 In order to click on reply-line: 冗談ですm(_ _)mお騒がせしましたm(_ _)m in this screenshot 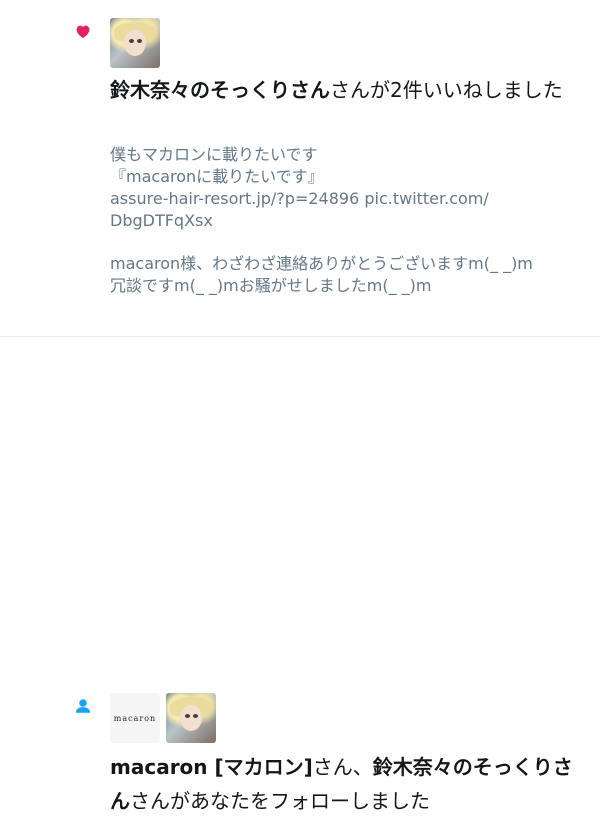, I will do `click(271, 285)`.